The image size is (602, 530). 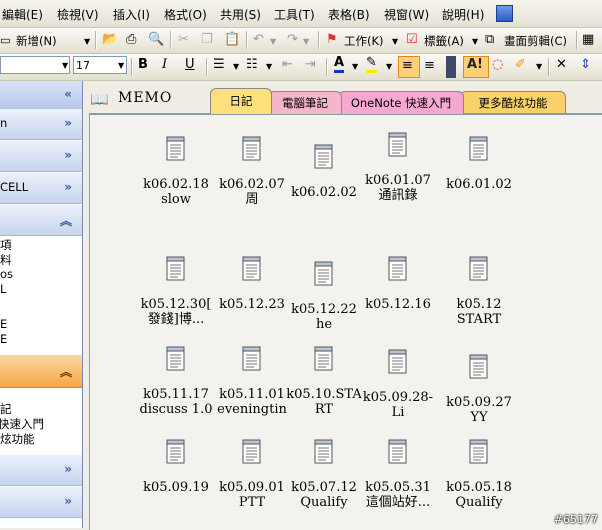 What do you see at coordinates (41, 470) in the screenshot?
I see `notebook-bar-5: »` at bounding box center [41, 470].